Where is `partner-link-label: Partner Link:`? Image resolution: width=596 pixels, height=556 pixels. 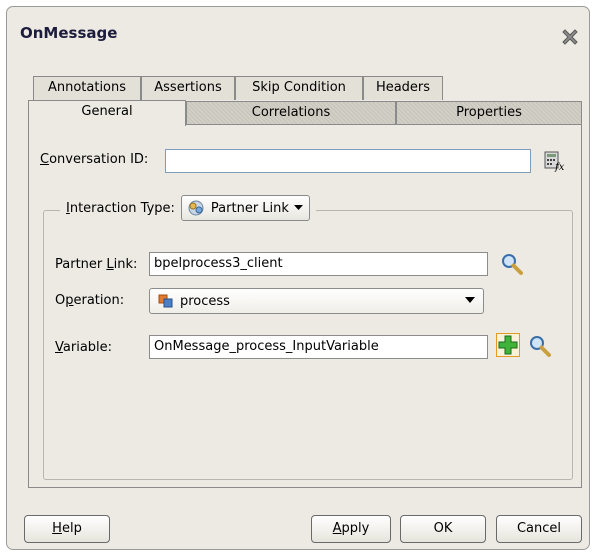 partner-link-label: Partner Link: is located at coordinates (96, 264).